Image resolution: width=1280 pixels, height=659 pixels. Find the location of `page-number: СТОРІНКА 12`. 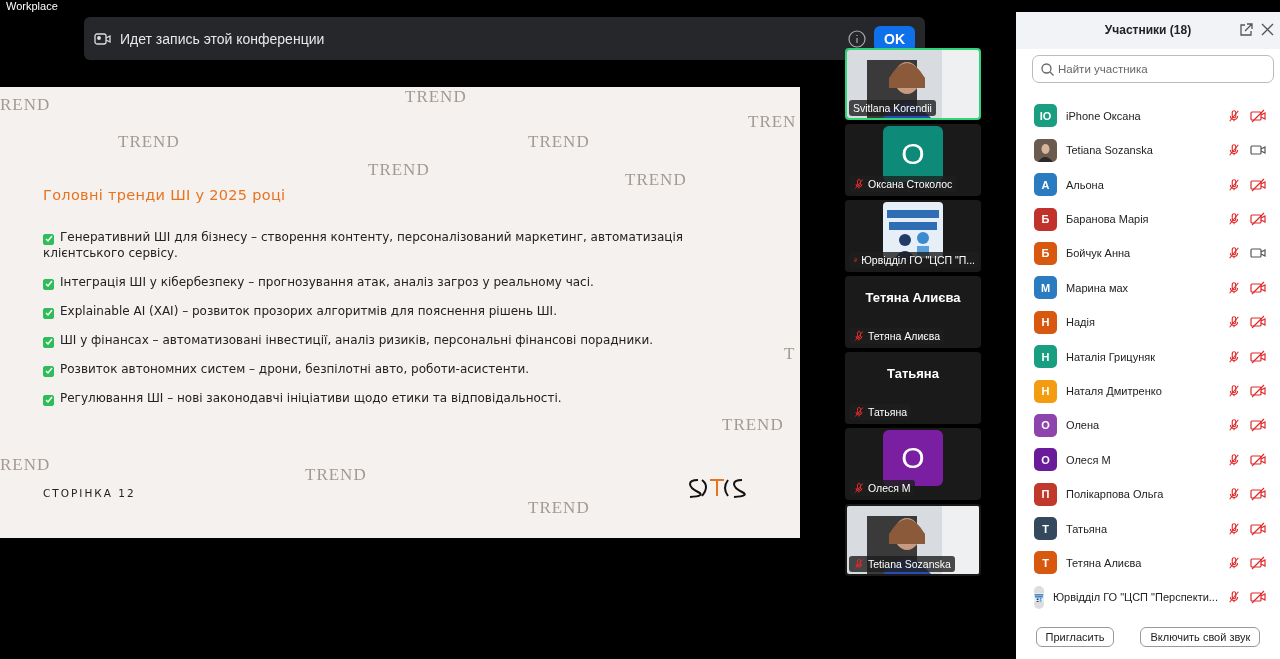

page-number: СТОРІНКА 12 is located at coordinates (89, 493).